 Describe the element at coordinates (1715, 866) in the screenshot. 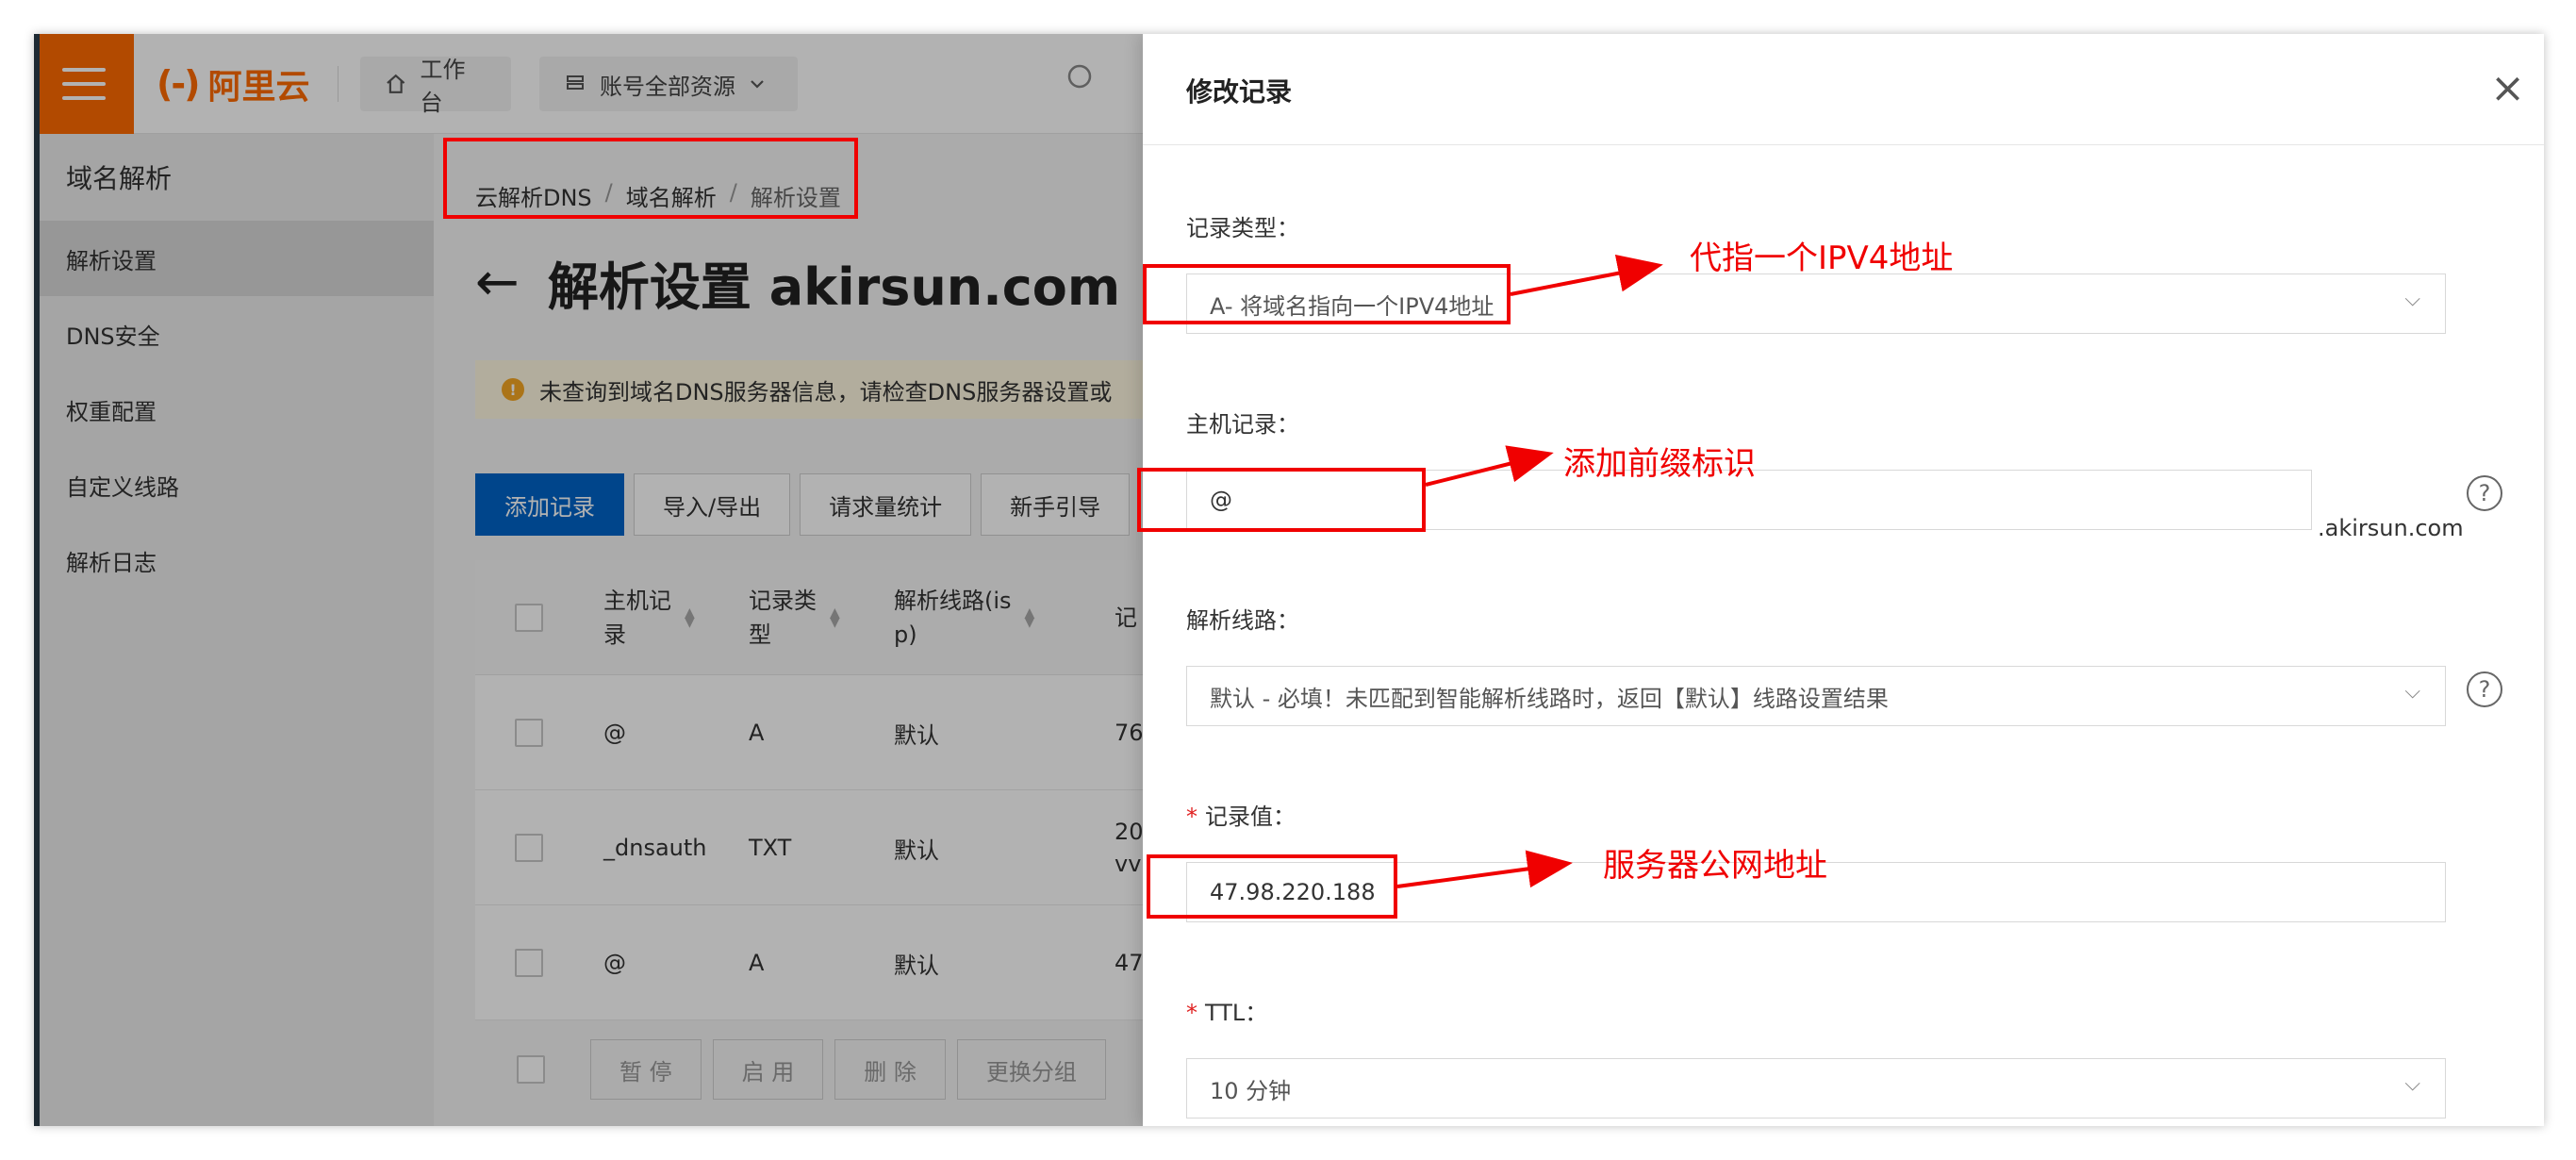

I see `annotation-text-record-value: 服务器公网地址` at that location.